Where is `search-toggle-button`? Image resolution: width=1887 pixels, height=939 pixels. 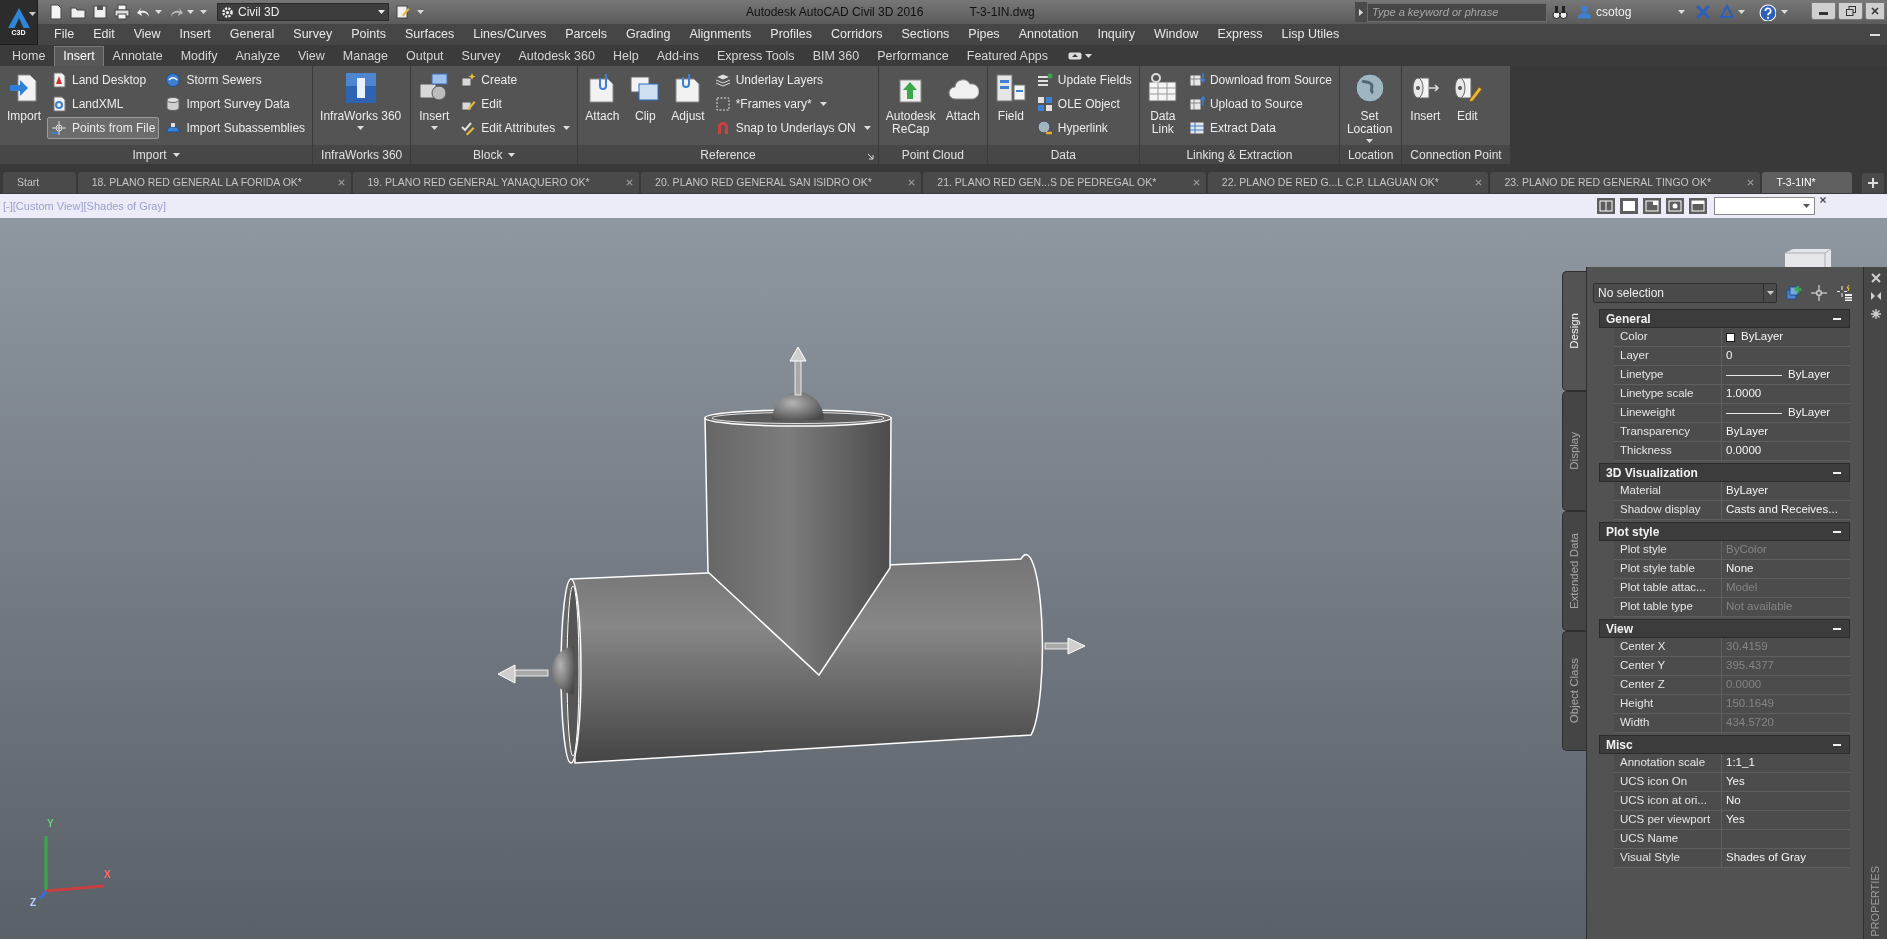
search-toggle-button is located at coordinates (1361, 12).